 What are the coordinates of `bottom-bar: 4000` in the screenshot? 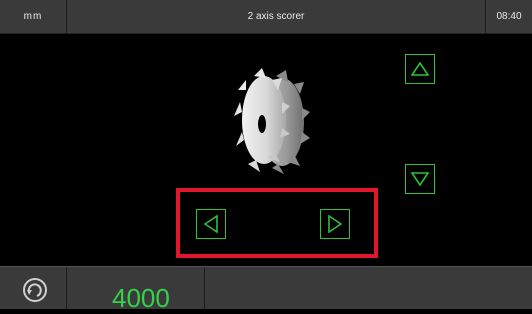 It's located at (266, 289).